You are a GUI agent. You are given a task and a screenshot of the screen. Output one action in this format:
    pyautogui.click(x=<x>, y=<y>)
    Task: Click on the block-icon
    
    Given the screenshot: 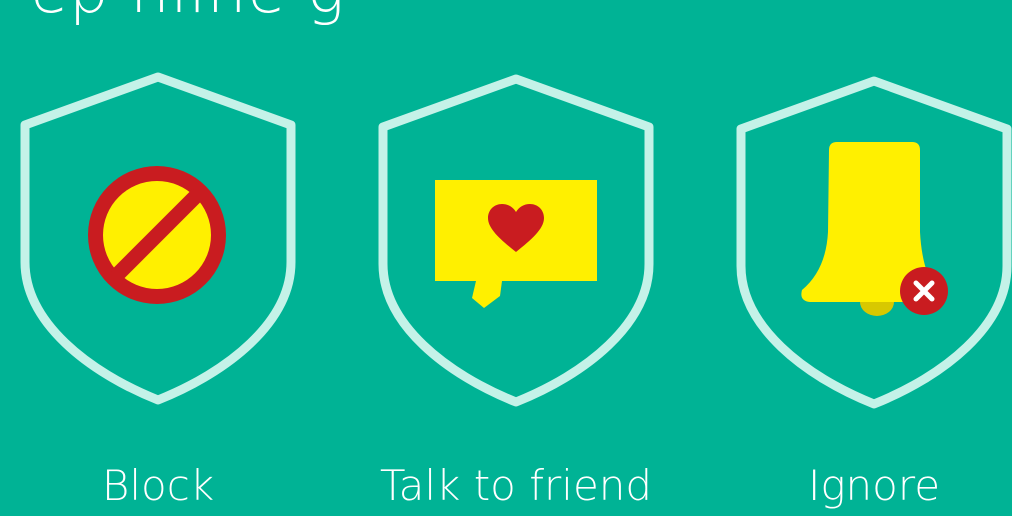 What is the action you would take?
    pyautogui.click(x=157, y=235)
    